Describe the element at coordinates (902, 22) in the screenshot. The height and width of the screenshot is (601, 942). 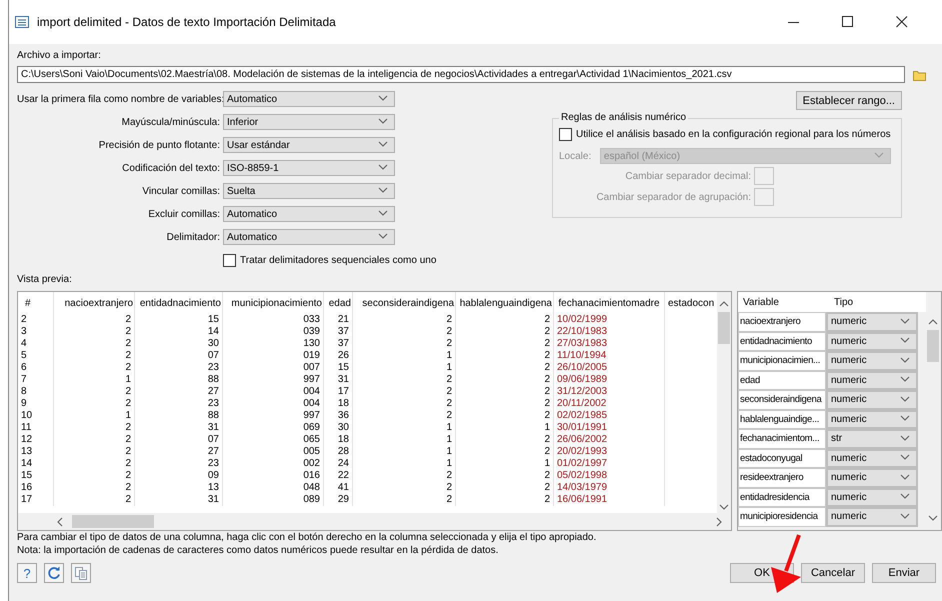
I see `close-icon` at that location.